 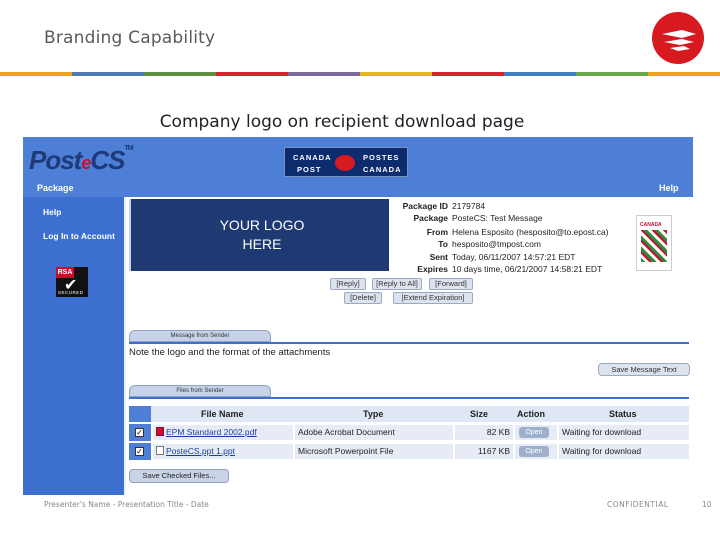 I want to click on canada-post-logo, so click(x=678, y=38).